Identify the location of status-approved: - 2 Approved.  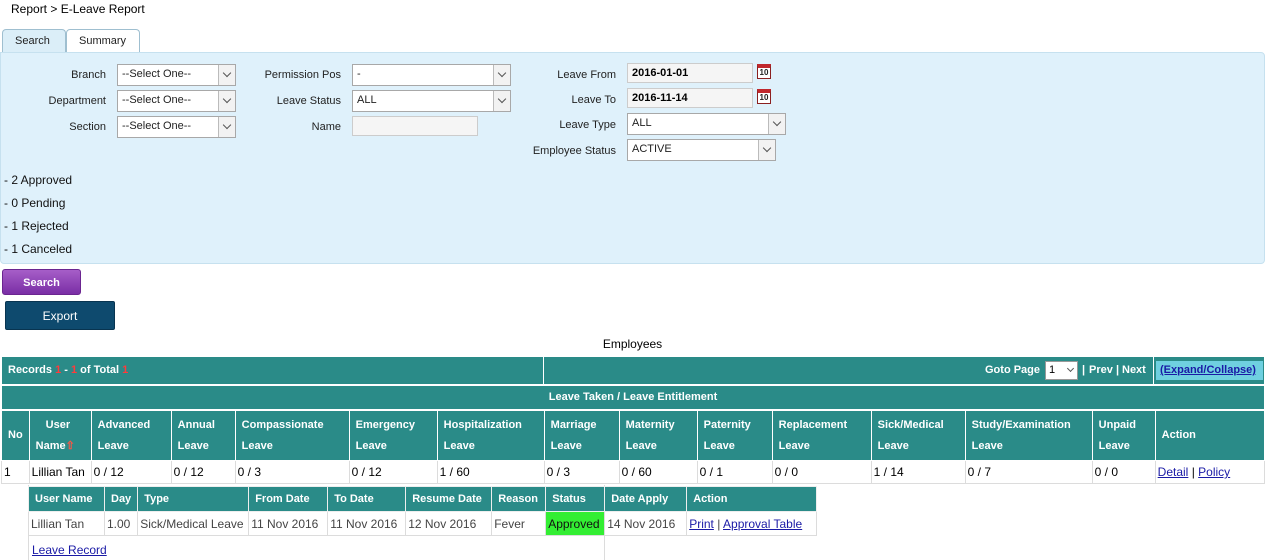
(38, 180).